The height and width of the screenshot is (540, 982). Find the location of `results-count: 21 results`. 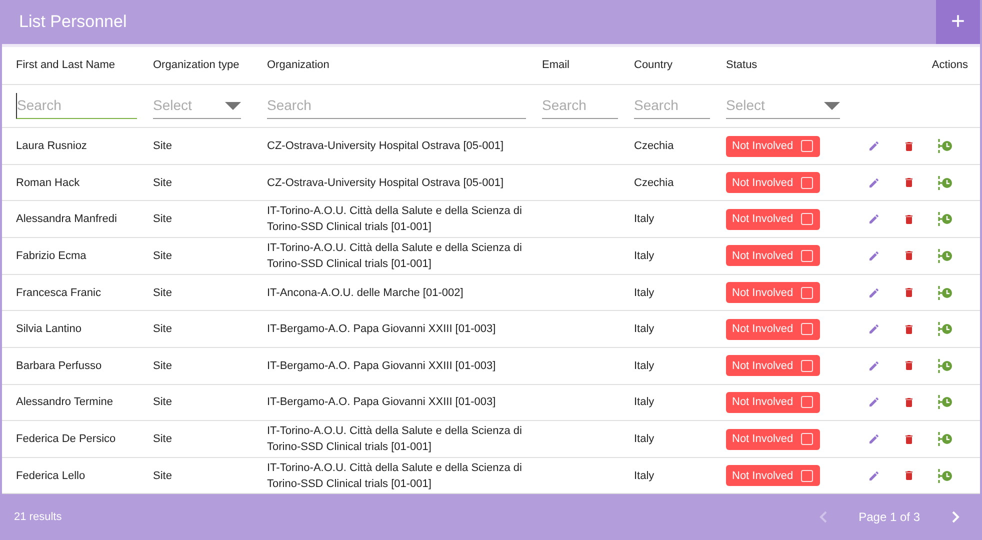

results-count: 21 results is located at coordinates (38, 517).